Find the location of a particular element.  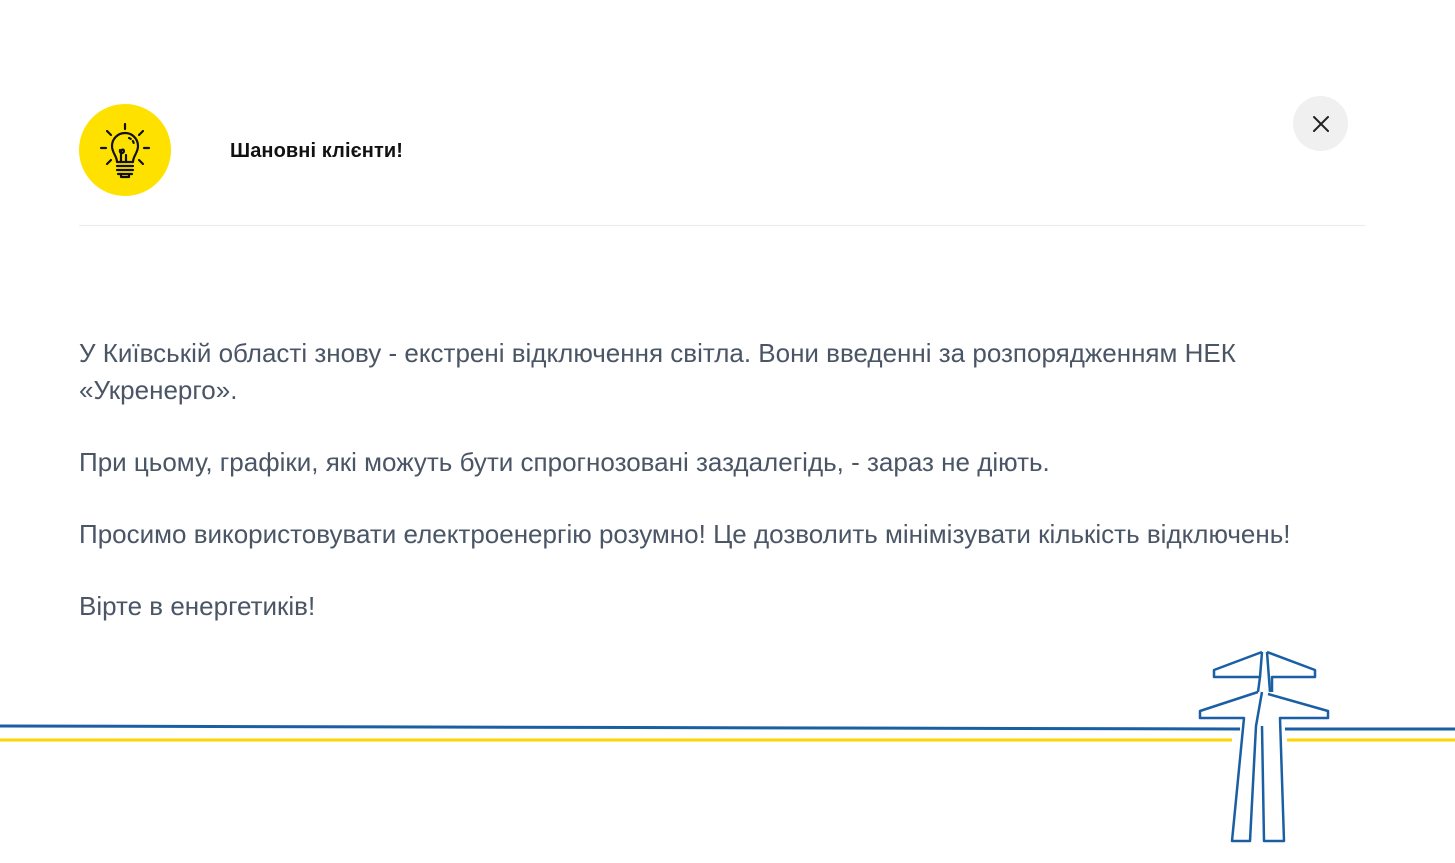

lightbulb-icon is located at coordinates (125, 150).